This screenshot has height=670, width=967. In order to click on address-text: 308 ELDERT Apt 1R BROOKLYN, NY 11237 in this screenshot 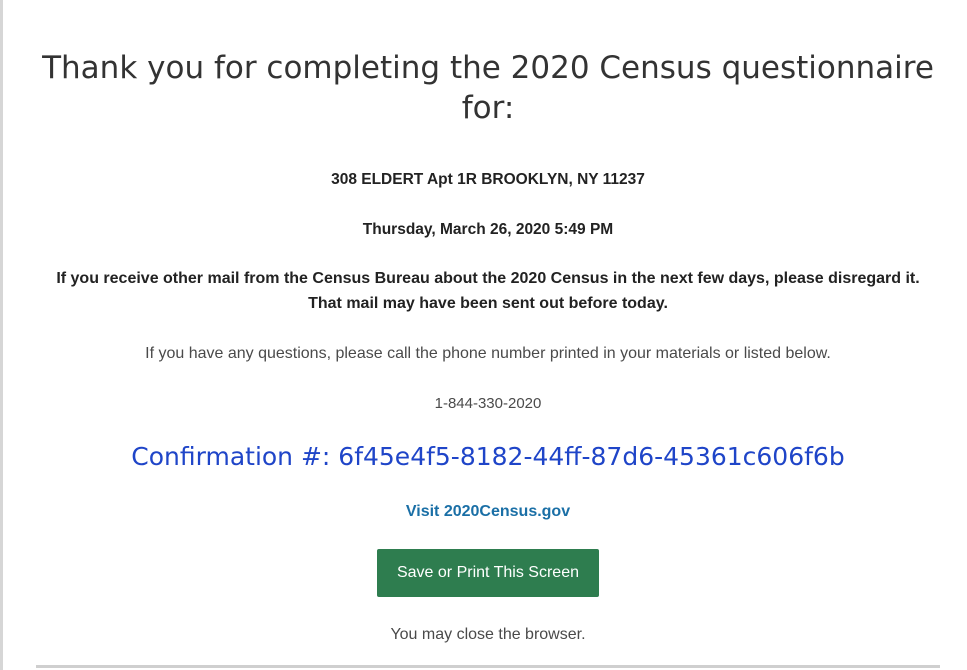, I will do `click(488, 179)`.